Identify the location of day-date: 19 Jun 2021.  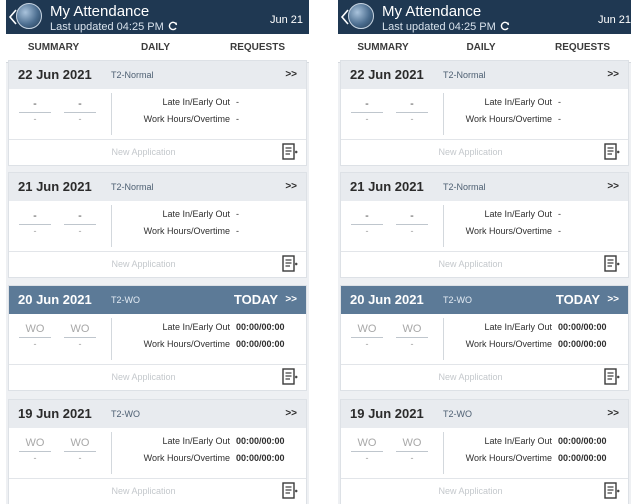
(387, 413).